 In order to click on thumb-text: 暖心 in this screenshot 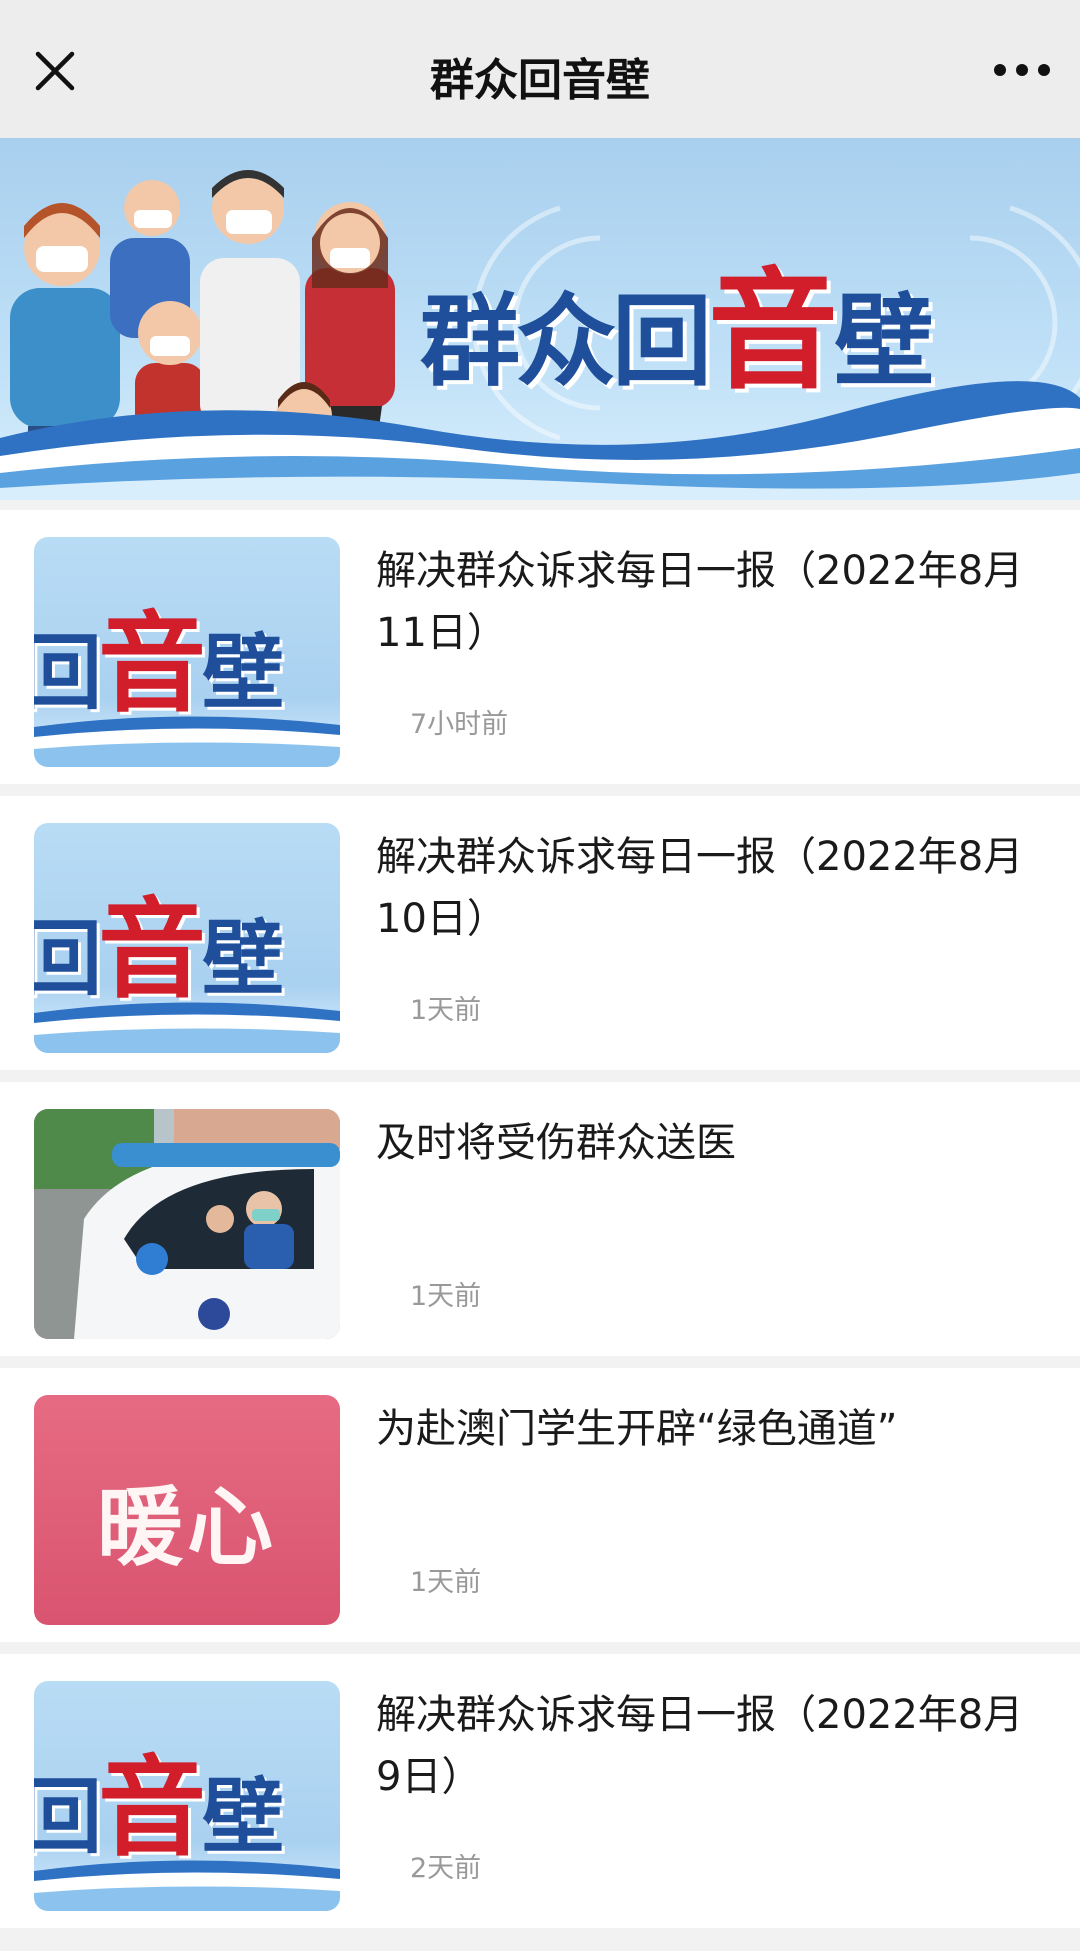, I will do `click(187, 1527)`.